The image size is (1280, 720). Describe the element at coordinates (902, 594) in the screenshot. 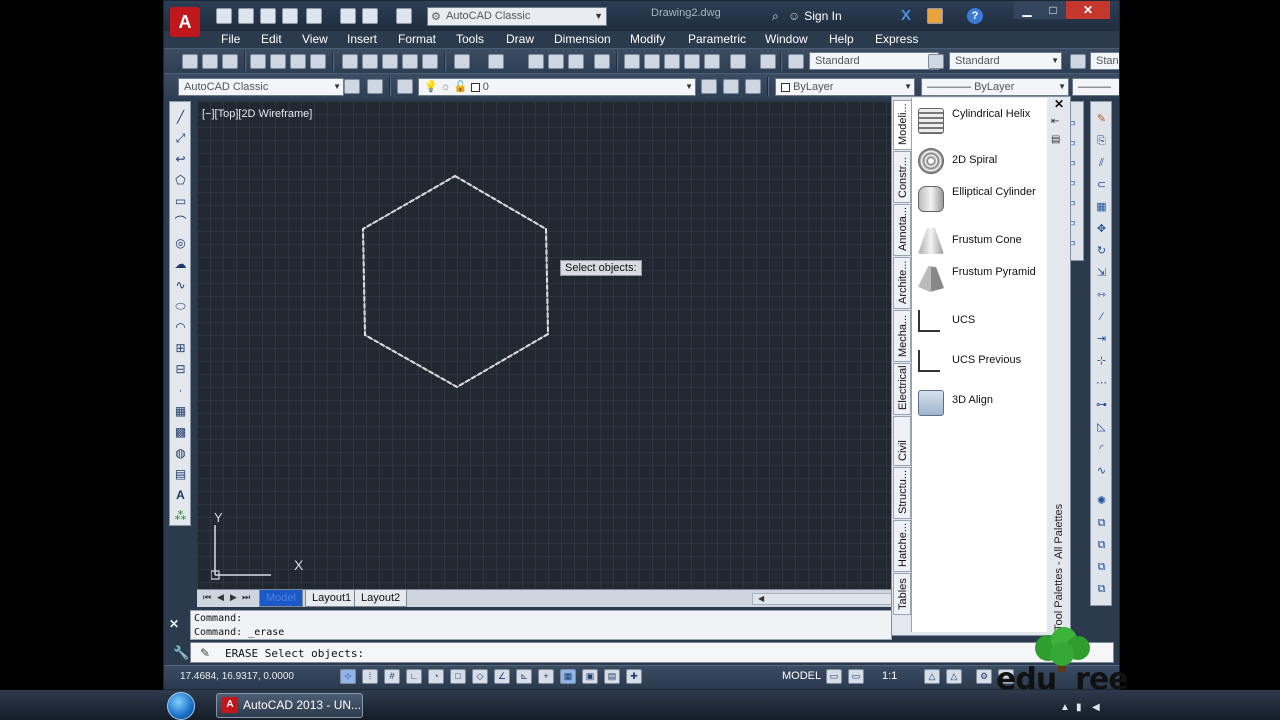

I see `palette-tab-tables: Tables` at that location.